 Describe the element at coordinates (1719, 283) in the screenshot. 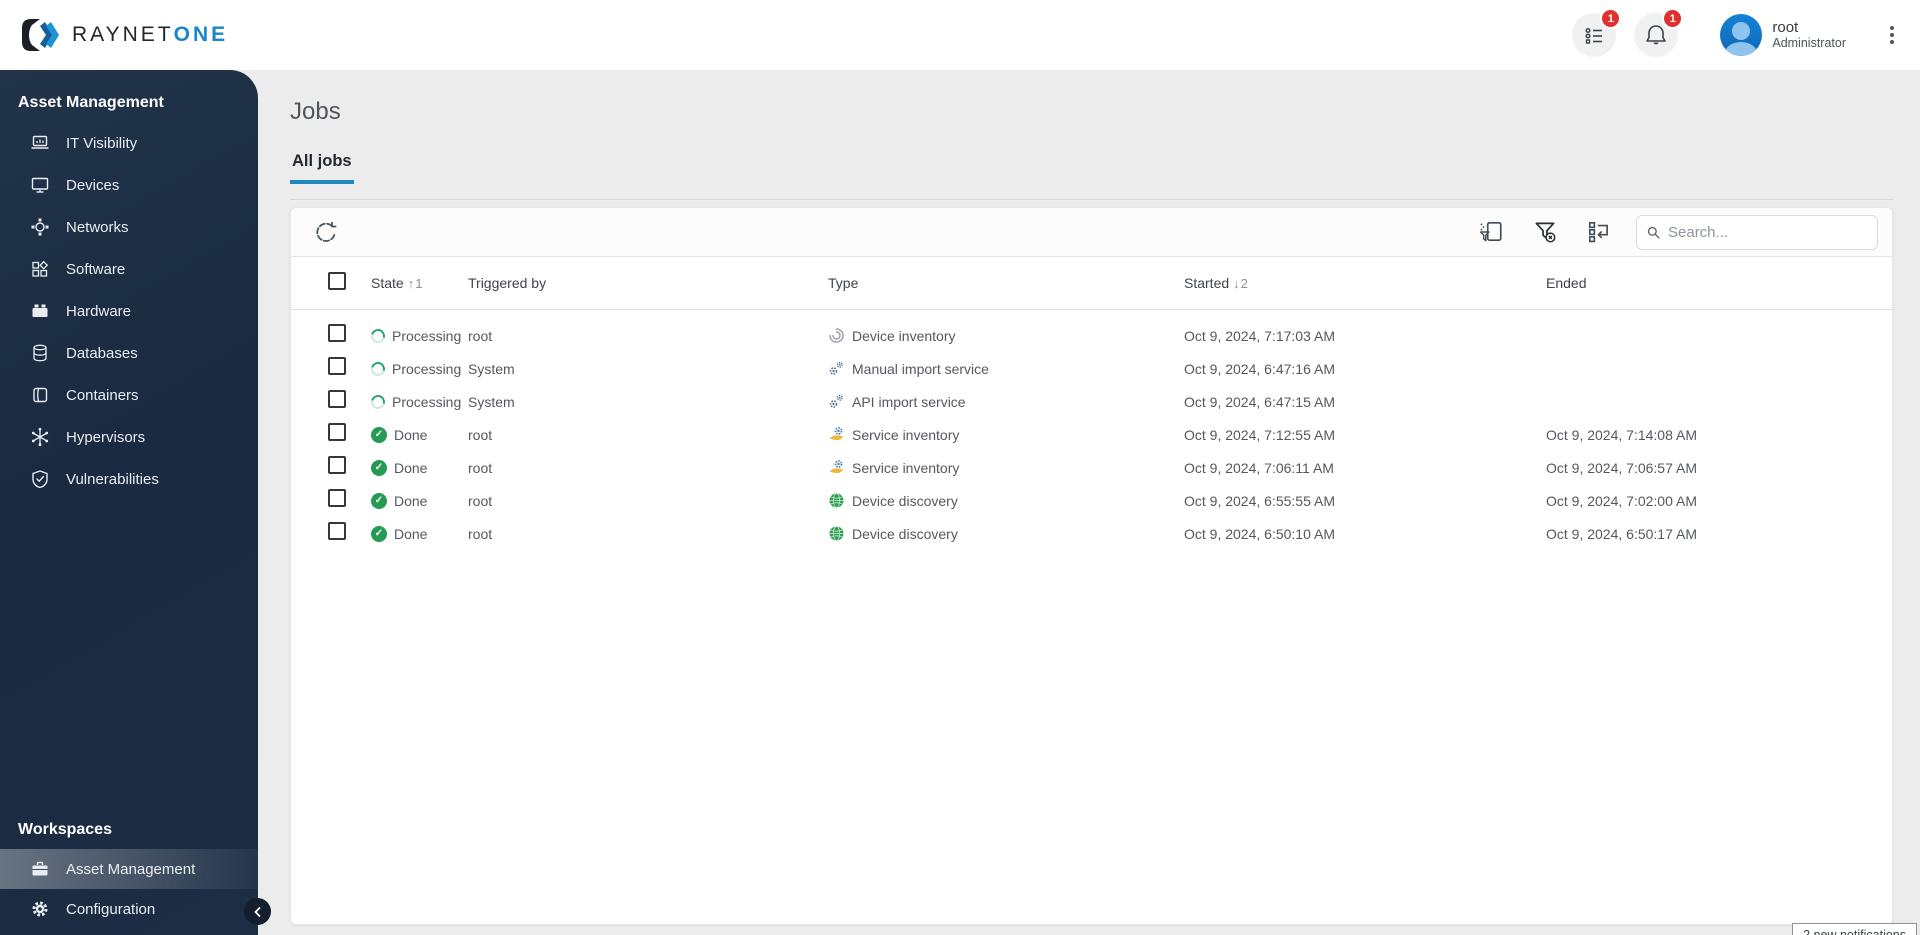

I see `column-header-ended: Ended` at that location.